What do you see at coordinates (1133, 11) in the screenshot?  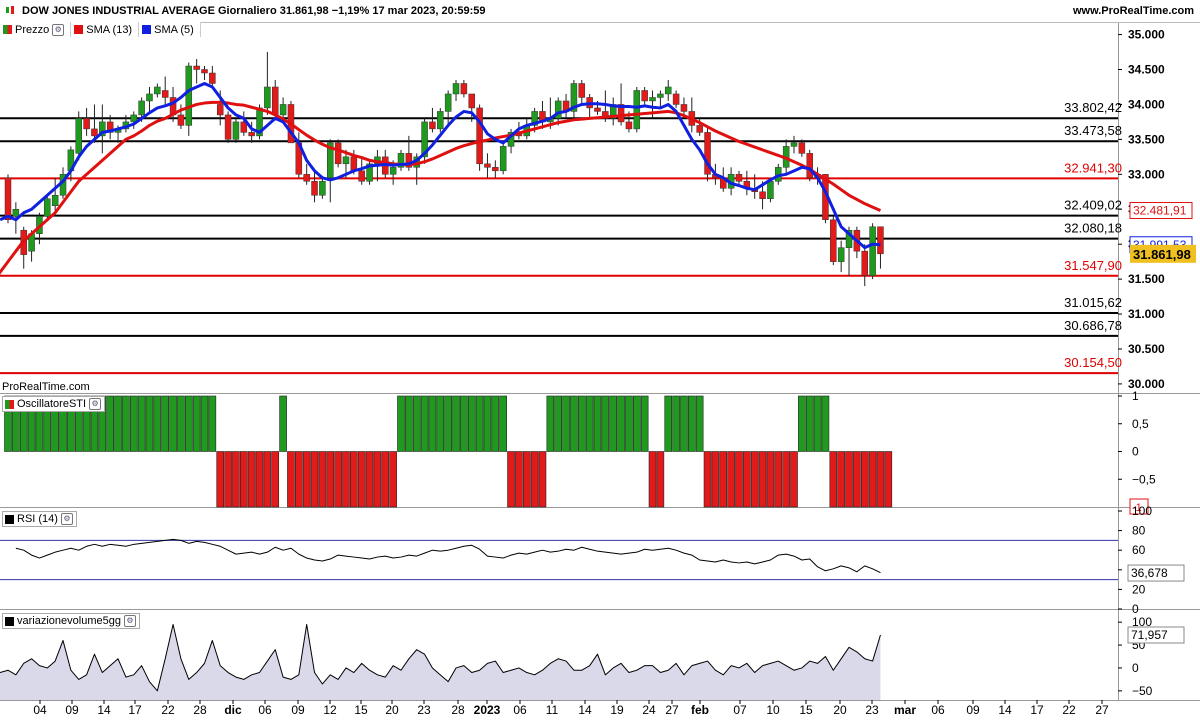 I see `site-link: www.ProRealTime.com` at bounding box center [1133, 11].